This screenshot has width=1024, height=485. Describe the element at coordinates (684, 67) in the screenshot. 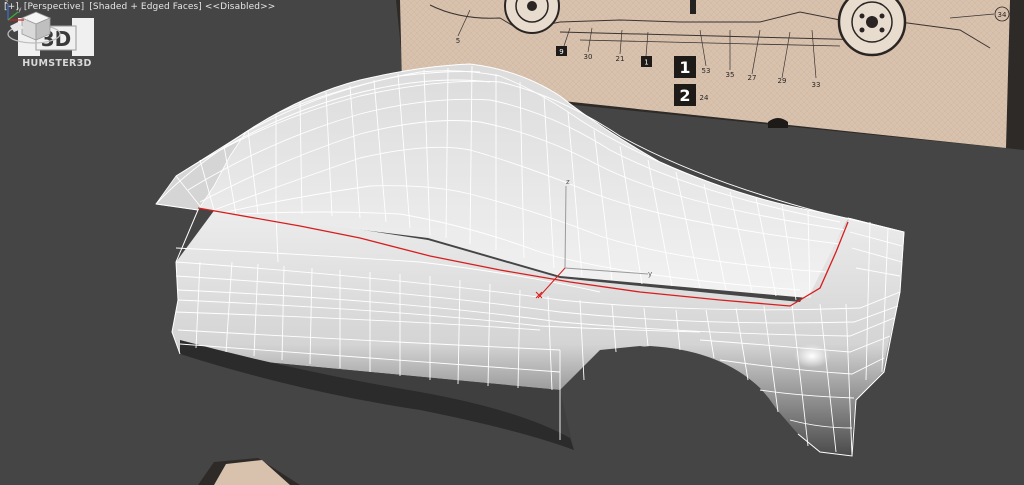

I see `callout-big-1: 1` at that location.